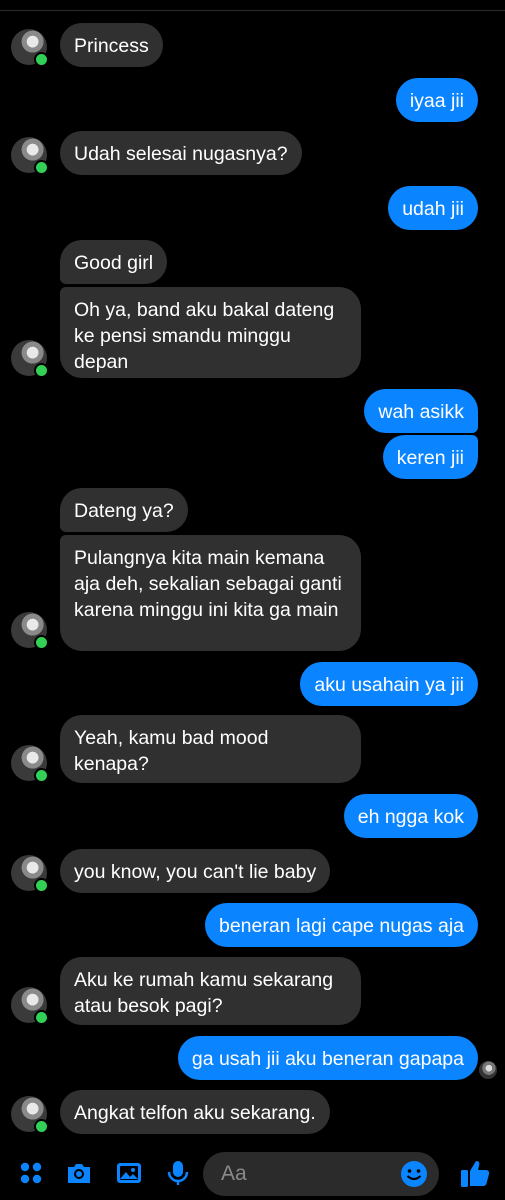 This screenshot has width=505, height=1200. I want to click on gallery-icon, so click(129, 1173).